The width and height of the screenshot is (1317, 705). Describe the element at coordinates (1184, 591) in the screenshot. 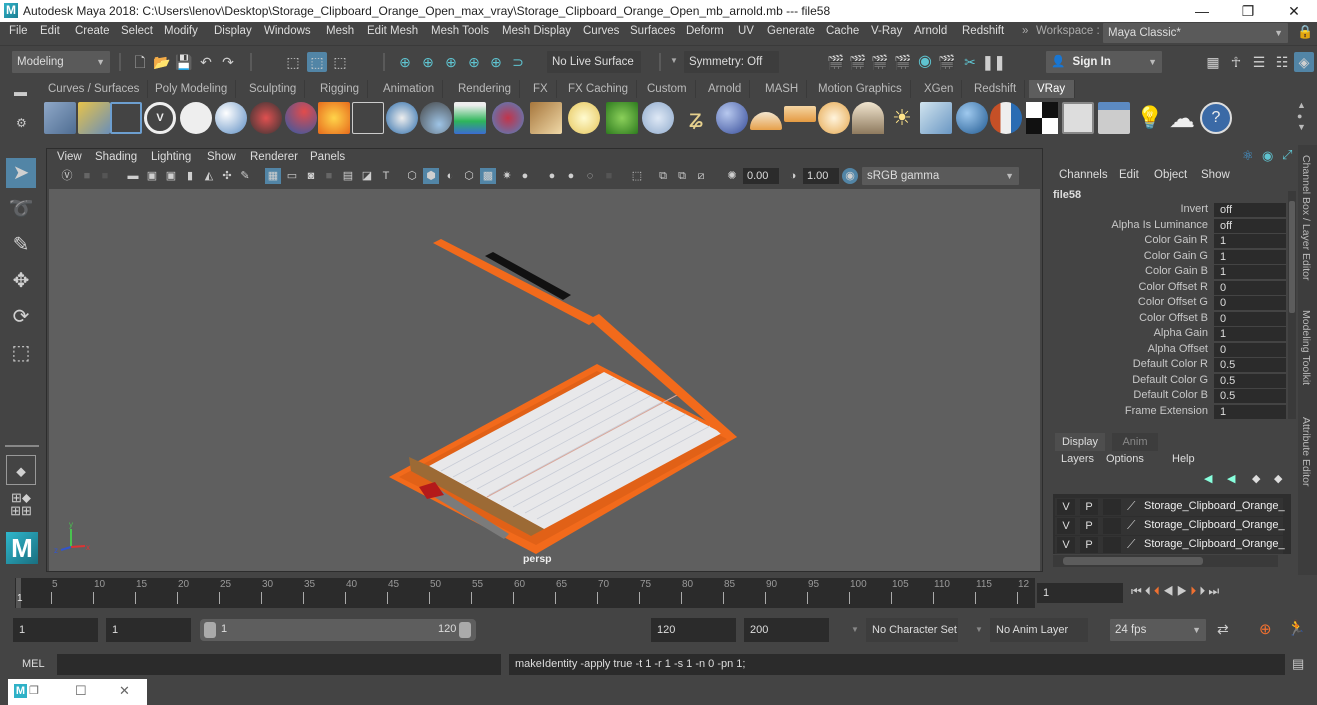

I see `play-forwards-icon: ▶` at that location.